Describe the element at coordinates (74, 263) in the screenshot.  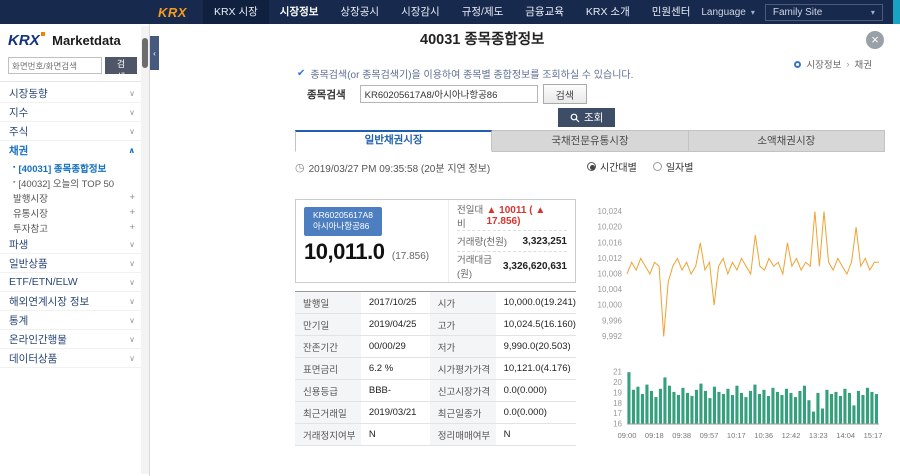
I see `sidebar-item-general-products: 일반상품 ∨` at that location.